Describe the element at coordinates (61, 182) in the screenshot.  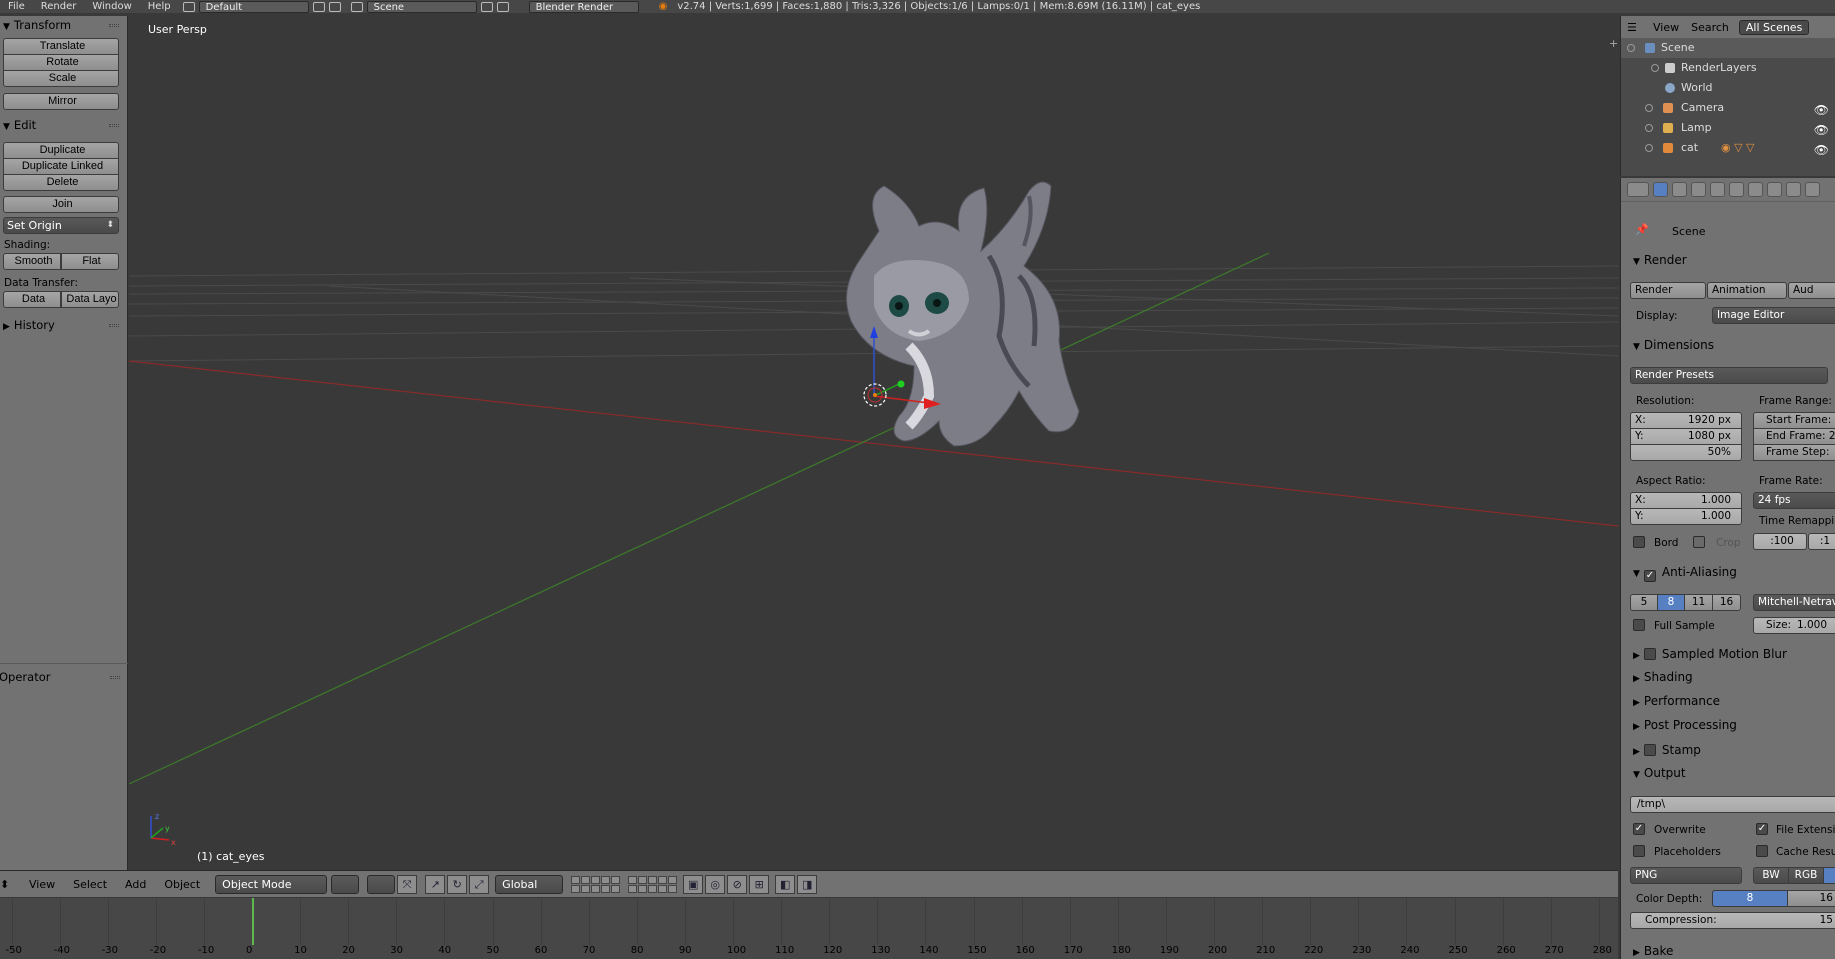
I see `delete-button: Delete` at that location.